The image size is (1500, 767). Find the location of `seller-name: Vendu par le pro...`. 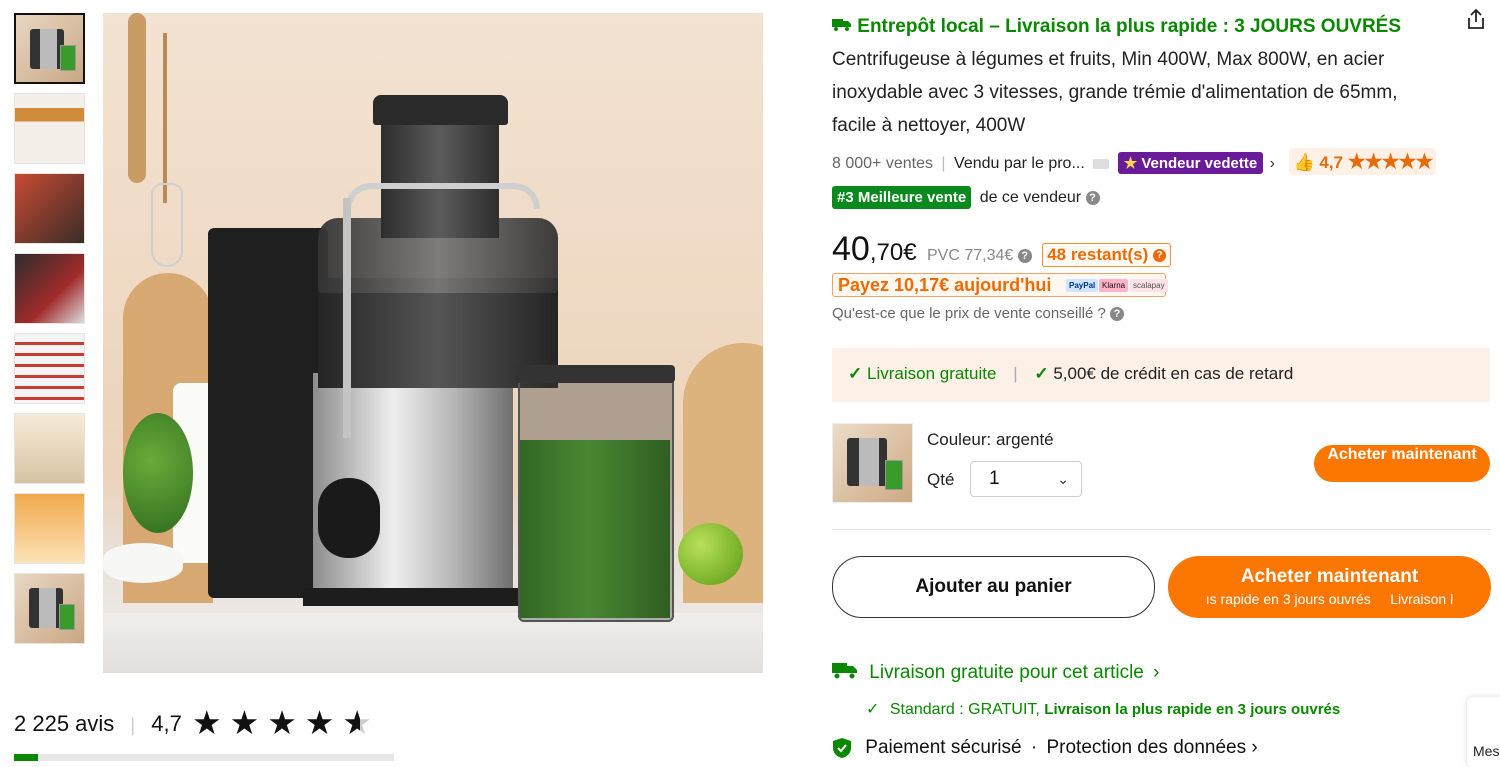

seller-name: Vendu par le pro... is located at coordinates (1019, 163).